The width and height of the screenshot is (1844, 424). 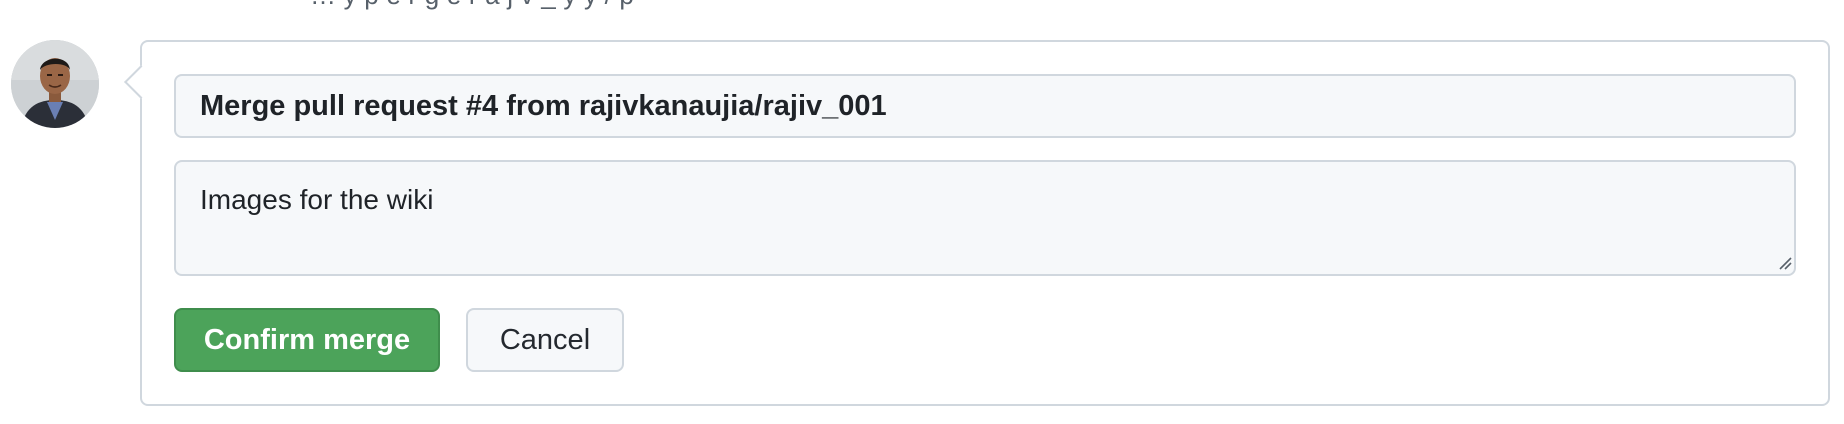 What do you see at coordinates (1785, 263) in the screenshot?
I see `resize-grip-icon` at bounding box center [1785, 263].